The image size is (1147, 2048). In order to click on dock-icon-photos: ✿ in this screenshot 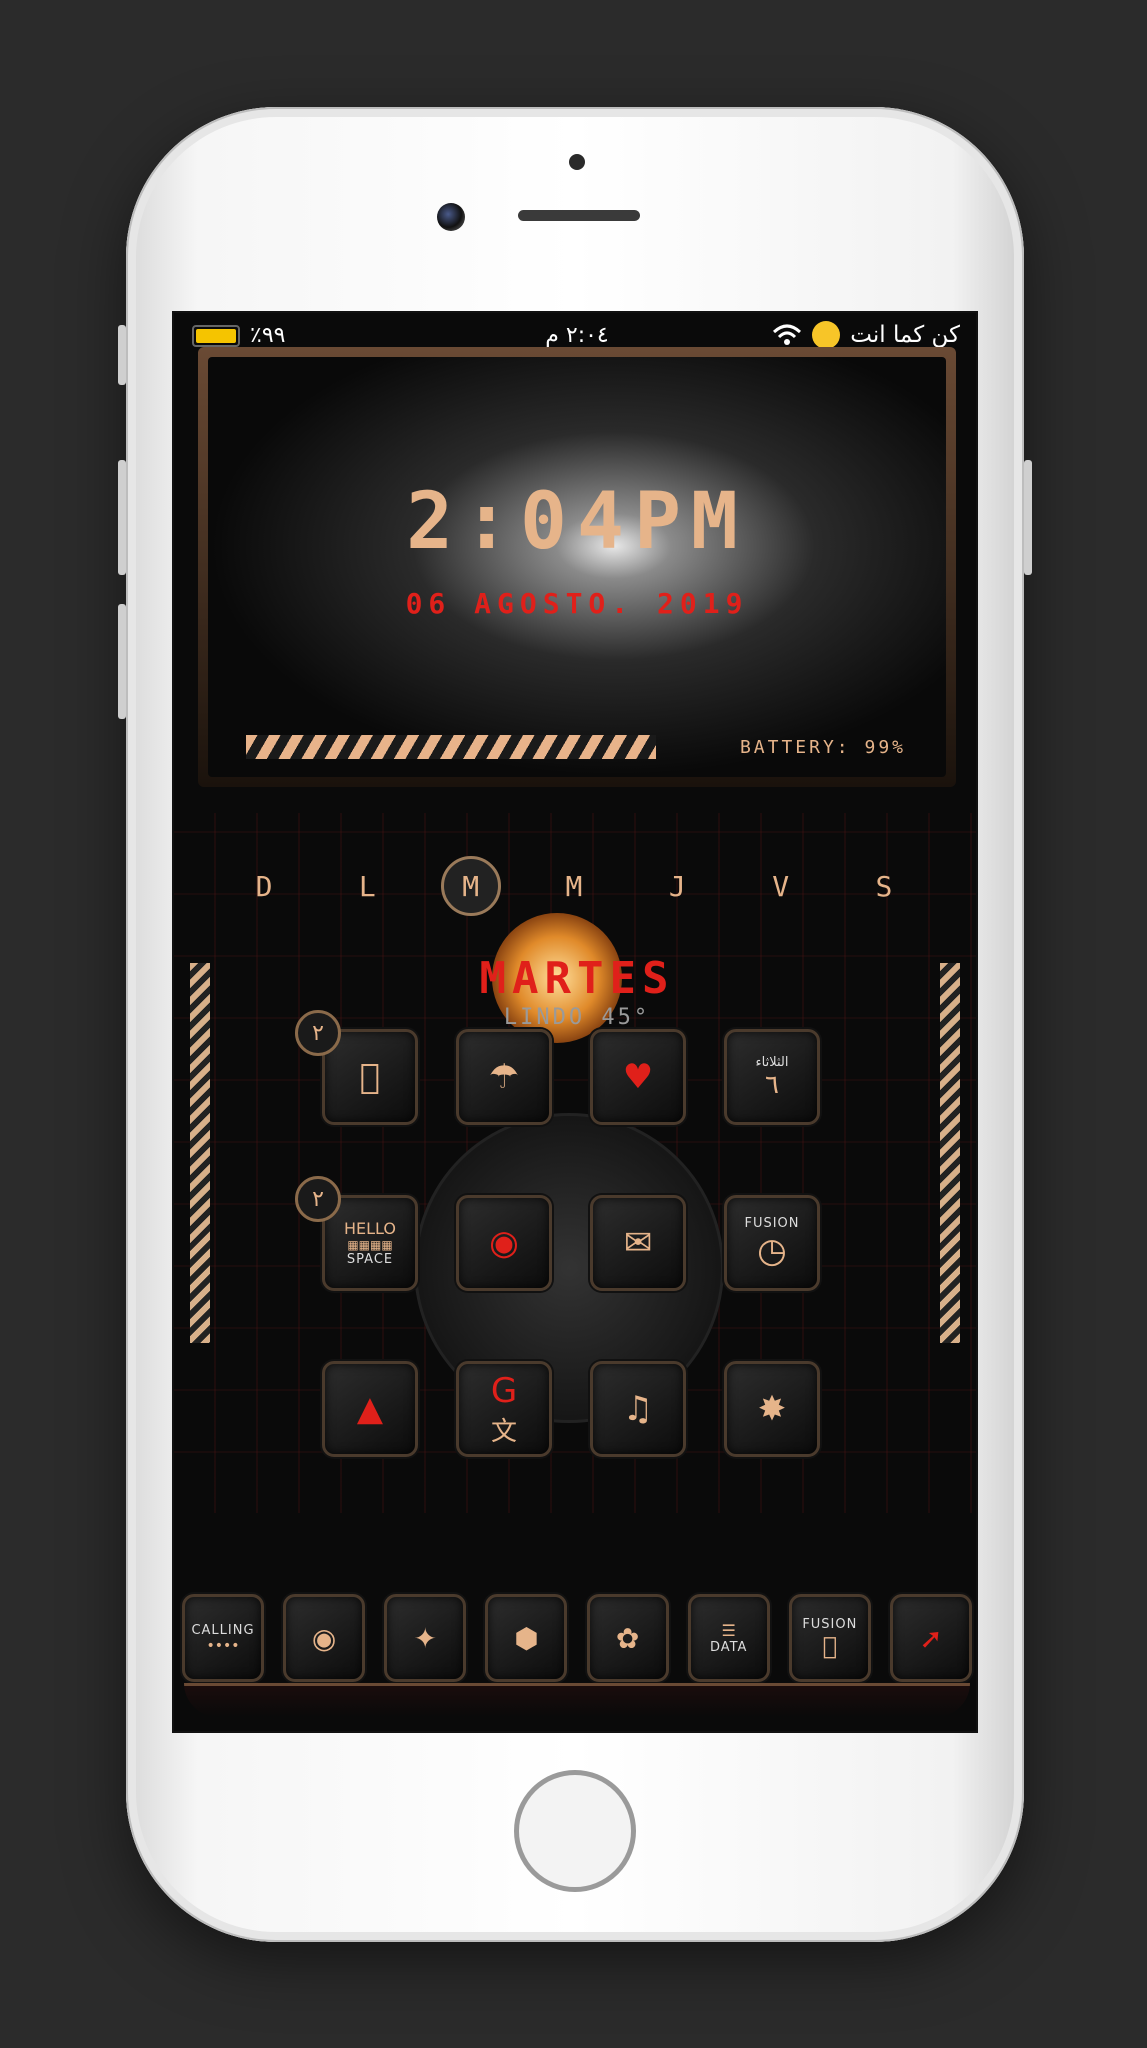, I will do `click(627, 1638)`.